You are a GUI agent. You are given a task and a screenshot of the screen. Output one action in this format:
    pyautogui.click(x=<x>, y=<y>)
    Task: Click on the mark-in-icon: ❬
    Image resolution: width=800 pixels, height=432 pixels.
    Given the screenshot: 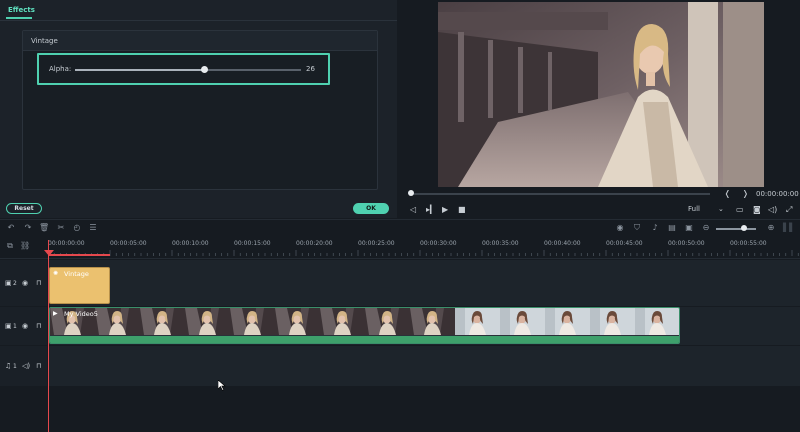 What is the action you would take?
    pyautogui.click(x=727, y=193)
    